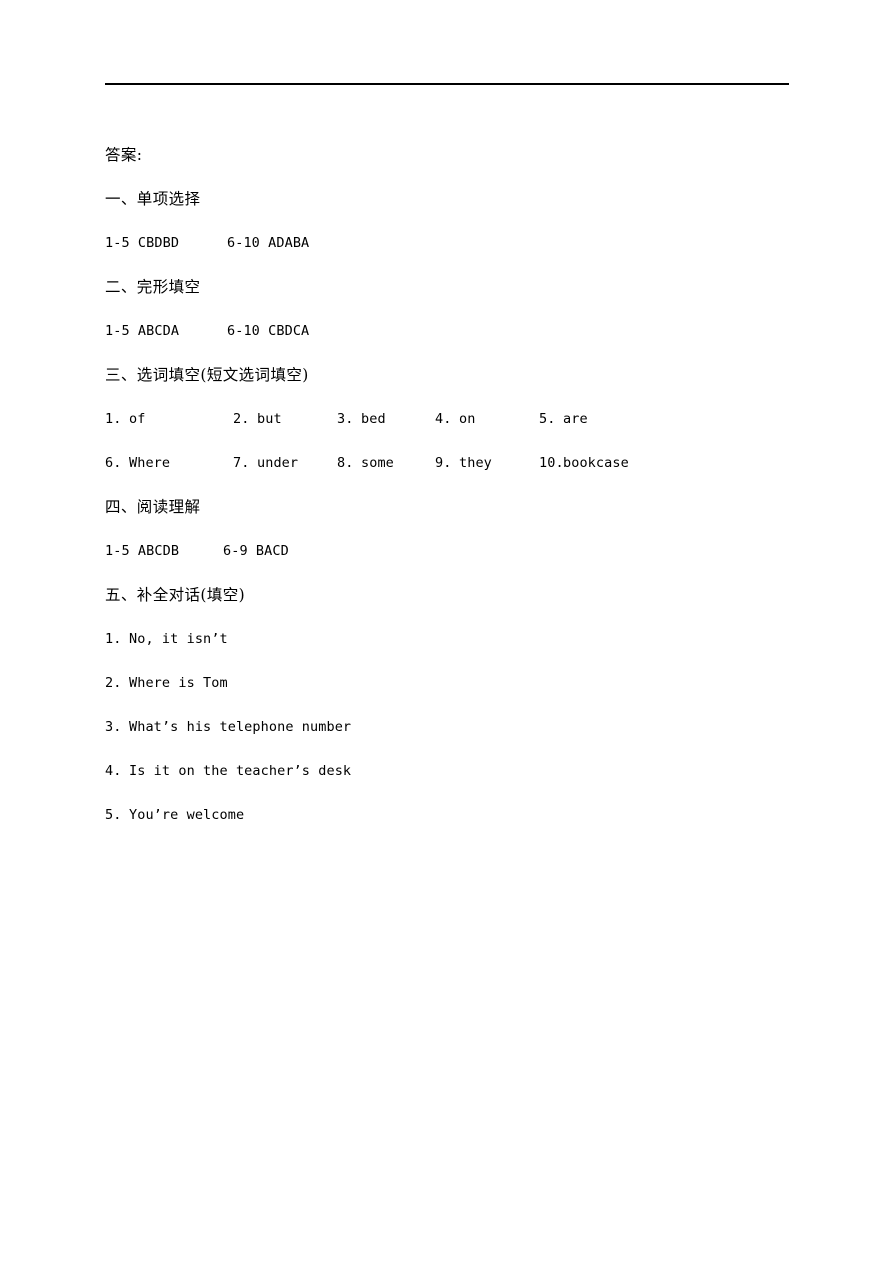 Image resolution: width=892 pixels, height=1262 pixels. Describe the element at coordinates (467, 419) in the screenshot. I see `word-text-4: on` at that location.